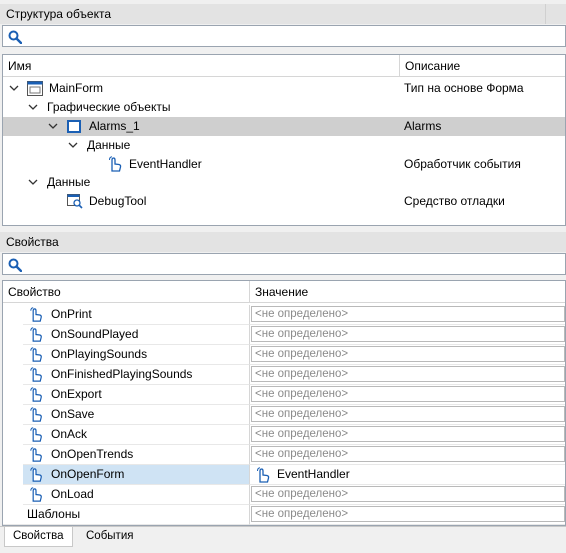  What do you see at coordinates (136, 315) in the screenshot?
I see `property-name: OnPrint` at bounding box center [136, 315].